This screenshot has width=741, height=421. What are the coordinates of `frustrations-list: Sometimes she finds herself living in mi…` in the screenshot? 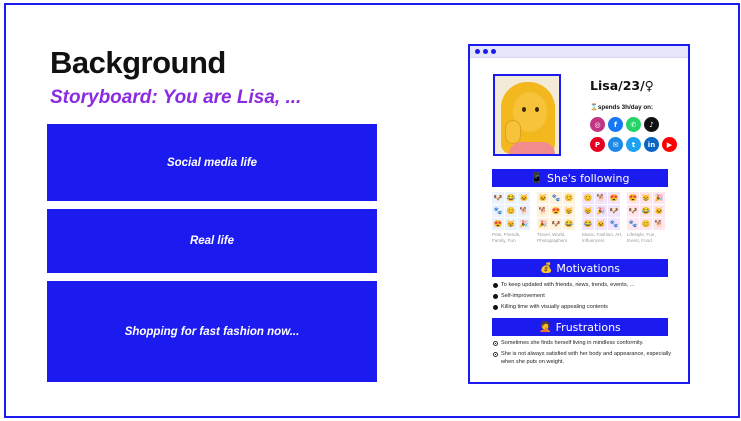 It's located at (583, 355).